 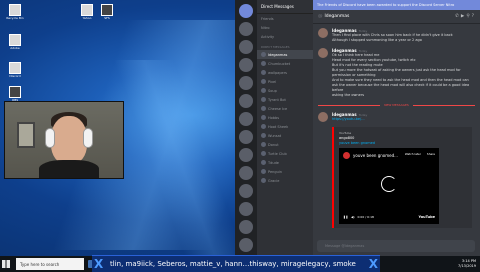 I want to click on youtube-logo: YouTube, so click(x=427, y=217).